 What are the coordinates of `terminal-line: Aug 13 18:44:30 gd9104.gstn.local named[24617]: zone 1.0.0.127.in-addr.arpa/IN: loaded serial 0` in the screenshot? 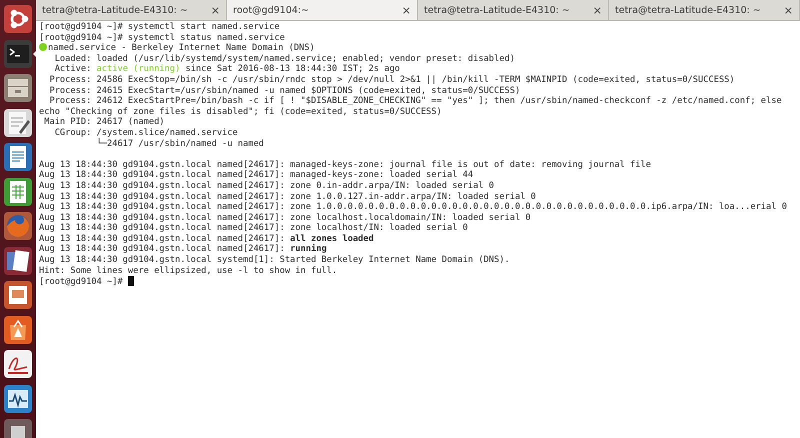 It's located at (287, 197).